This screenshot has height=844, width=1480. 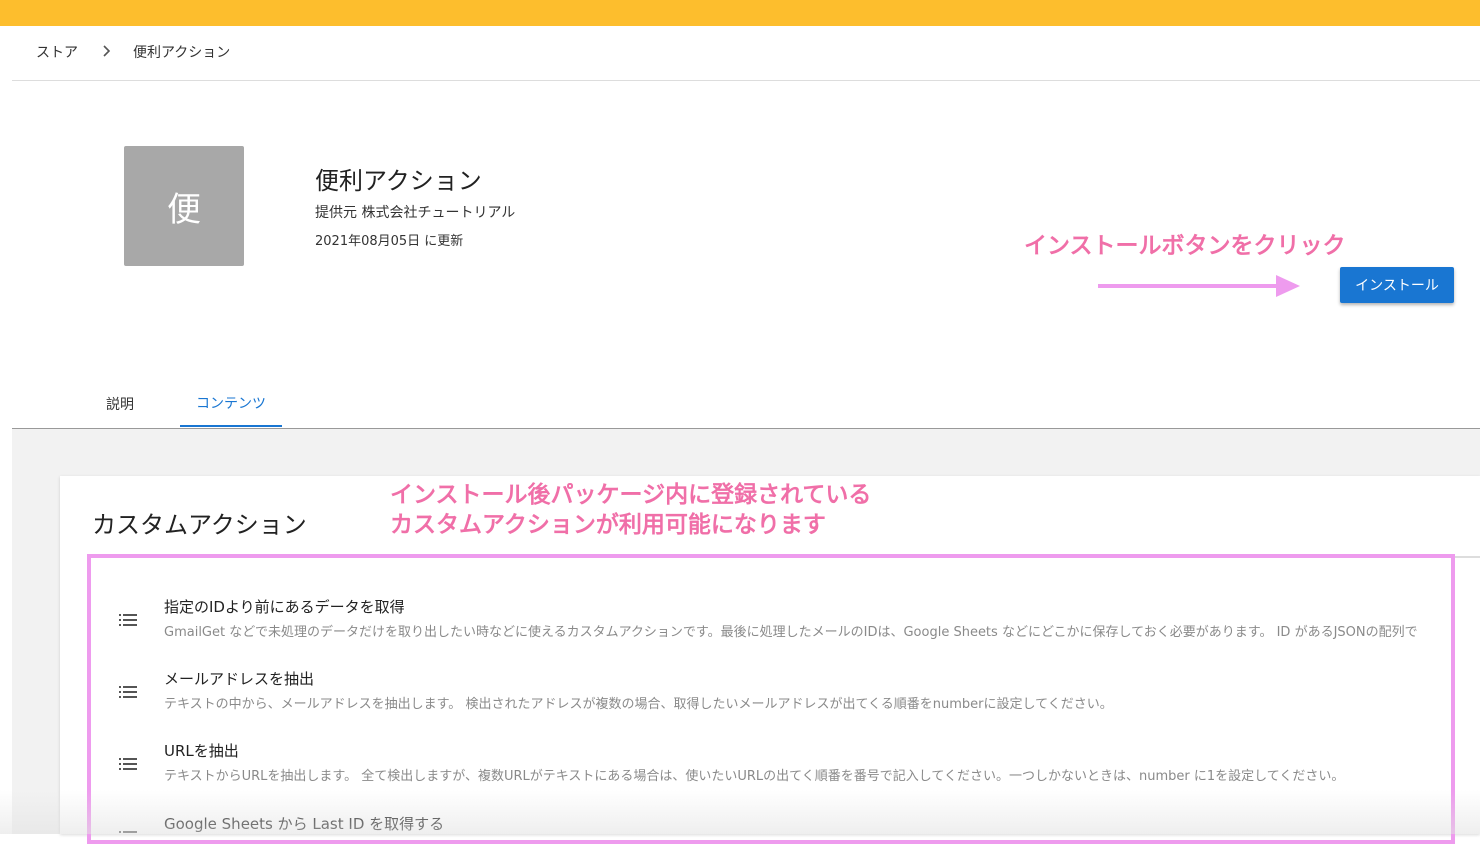 I want to click on action-title: Google Sheets から Last ID を取得する, so click(x=304, y=824).